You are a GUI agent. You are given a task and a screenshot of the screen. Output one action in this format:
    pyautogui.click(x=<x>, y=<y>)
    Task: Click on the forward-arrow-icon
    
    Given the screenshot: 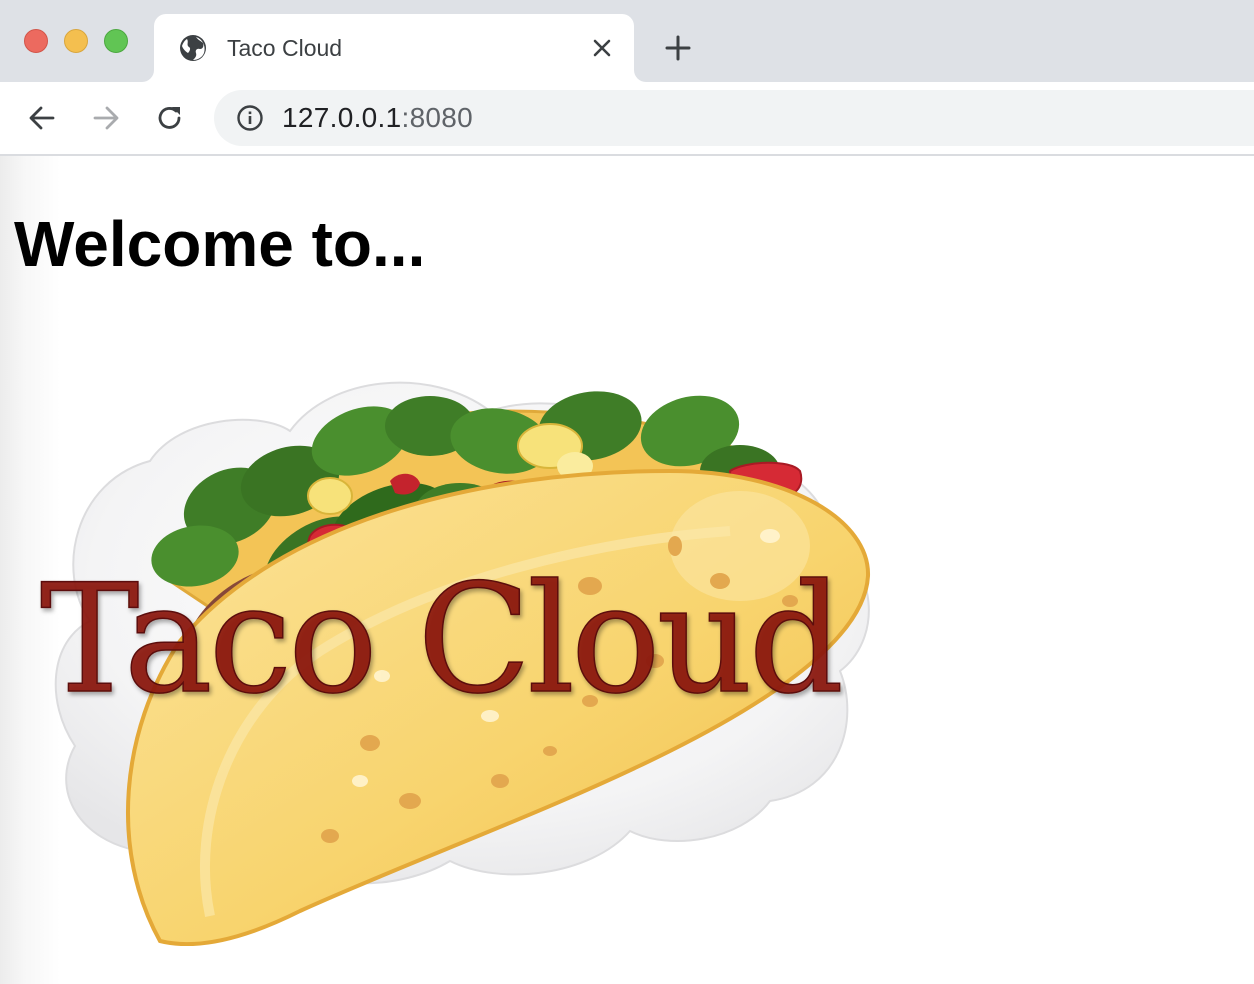 What is the action you would take?
    pyautogui.click(x=106, y=118)
    